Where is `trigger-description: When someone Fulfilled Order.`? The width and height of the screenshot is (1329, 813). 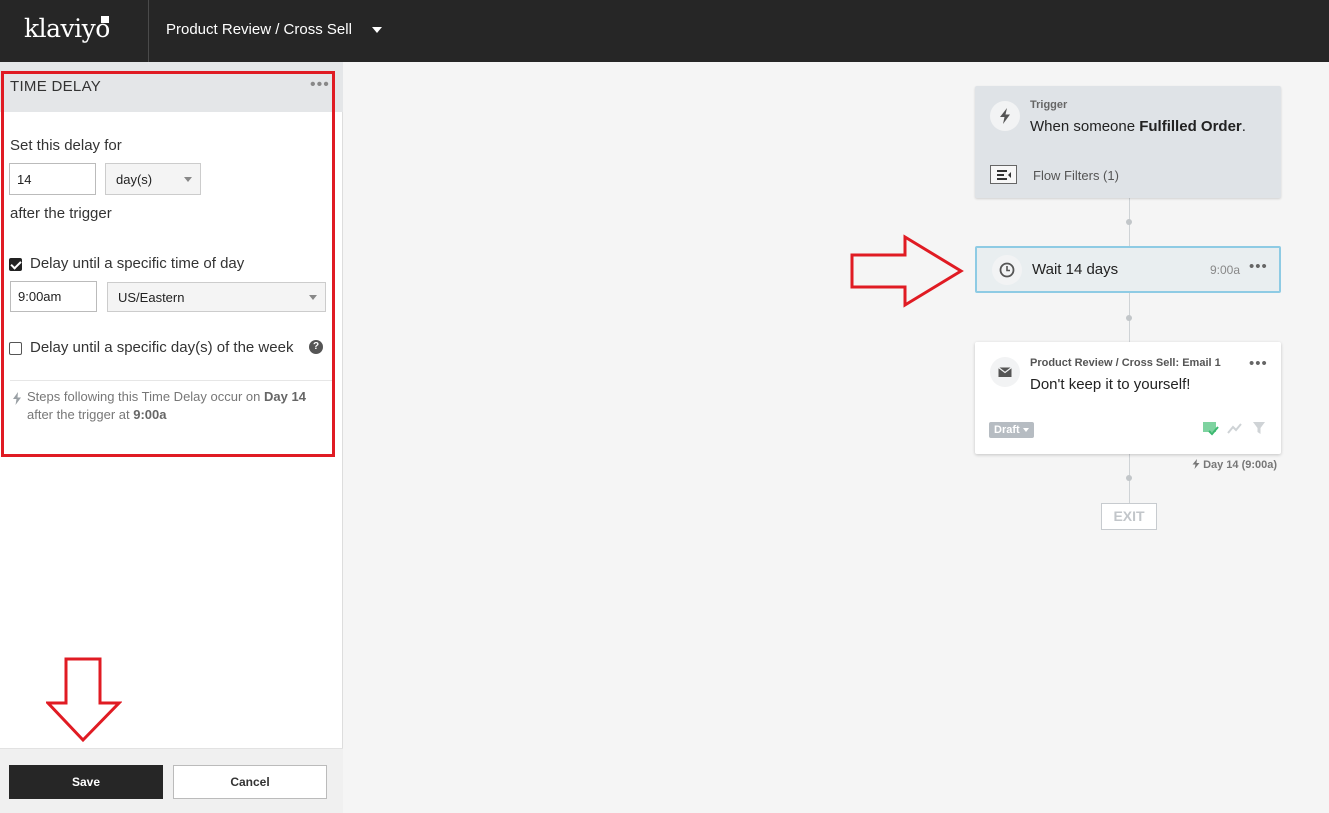
trigger-description: When someone Fulfilled Order. is located at coordinates (1138, 126).